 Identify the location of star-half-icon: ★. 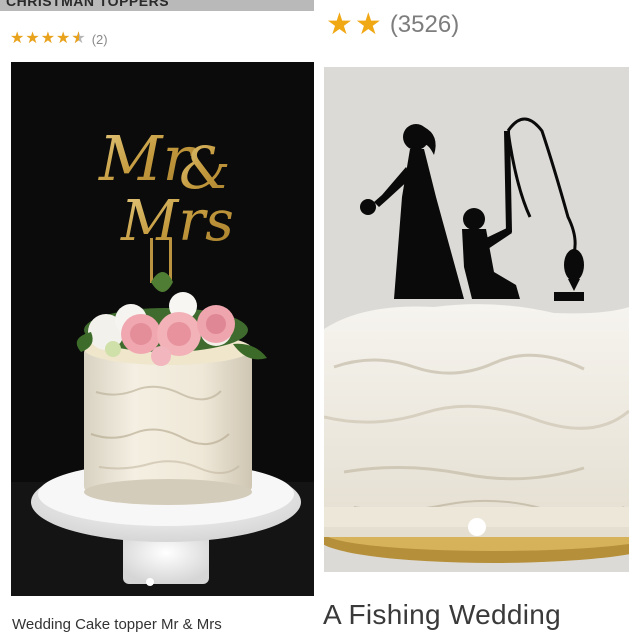
(78, 39).